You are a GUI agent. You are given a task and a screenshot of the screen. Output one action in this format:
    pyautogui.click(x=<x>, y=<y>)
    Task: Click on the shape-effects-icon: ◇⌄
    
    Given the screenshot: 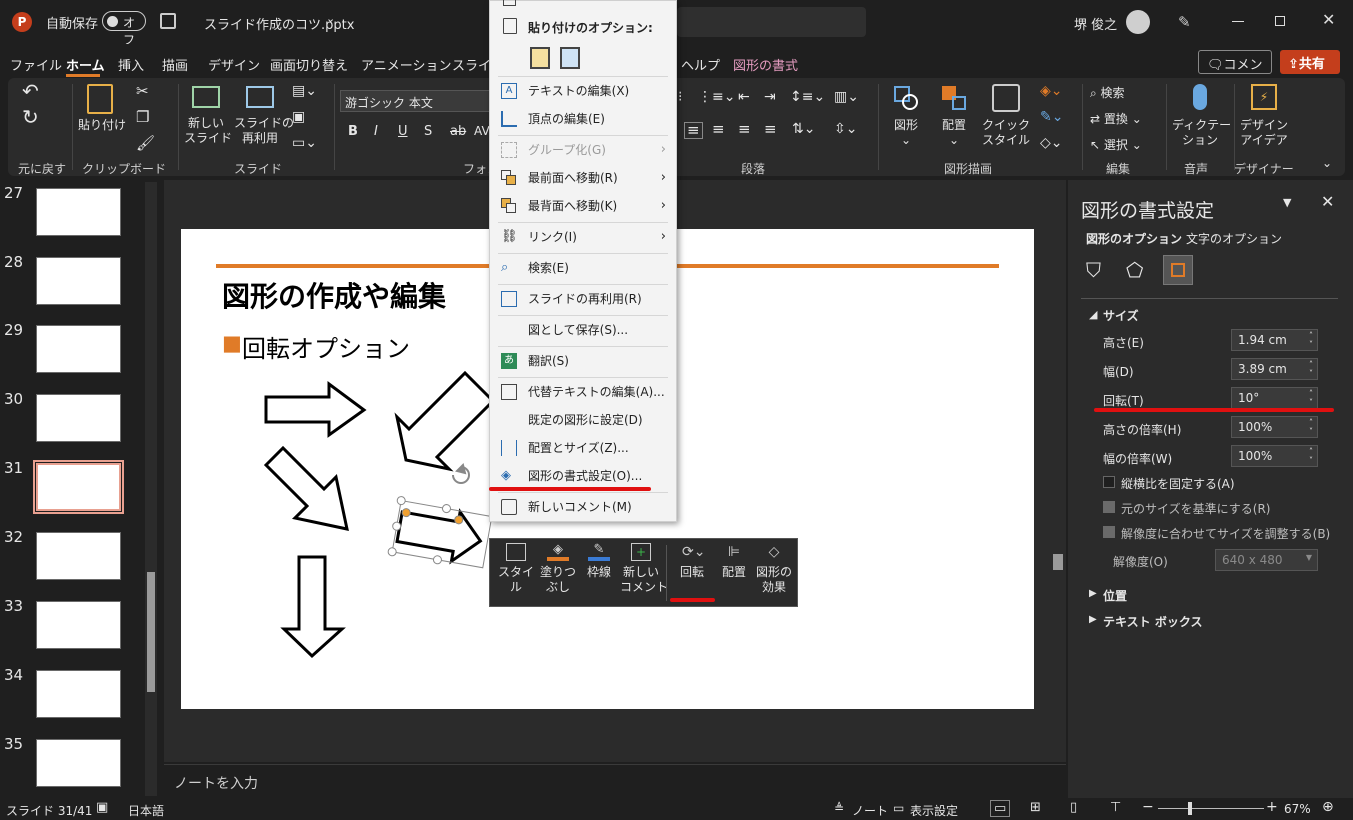 What is the action you would take?
    pyautogui.click(x=1051, y=143)
    